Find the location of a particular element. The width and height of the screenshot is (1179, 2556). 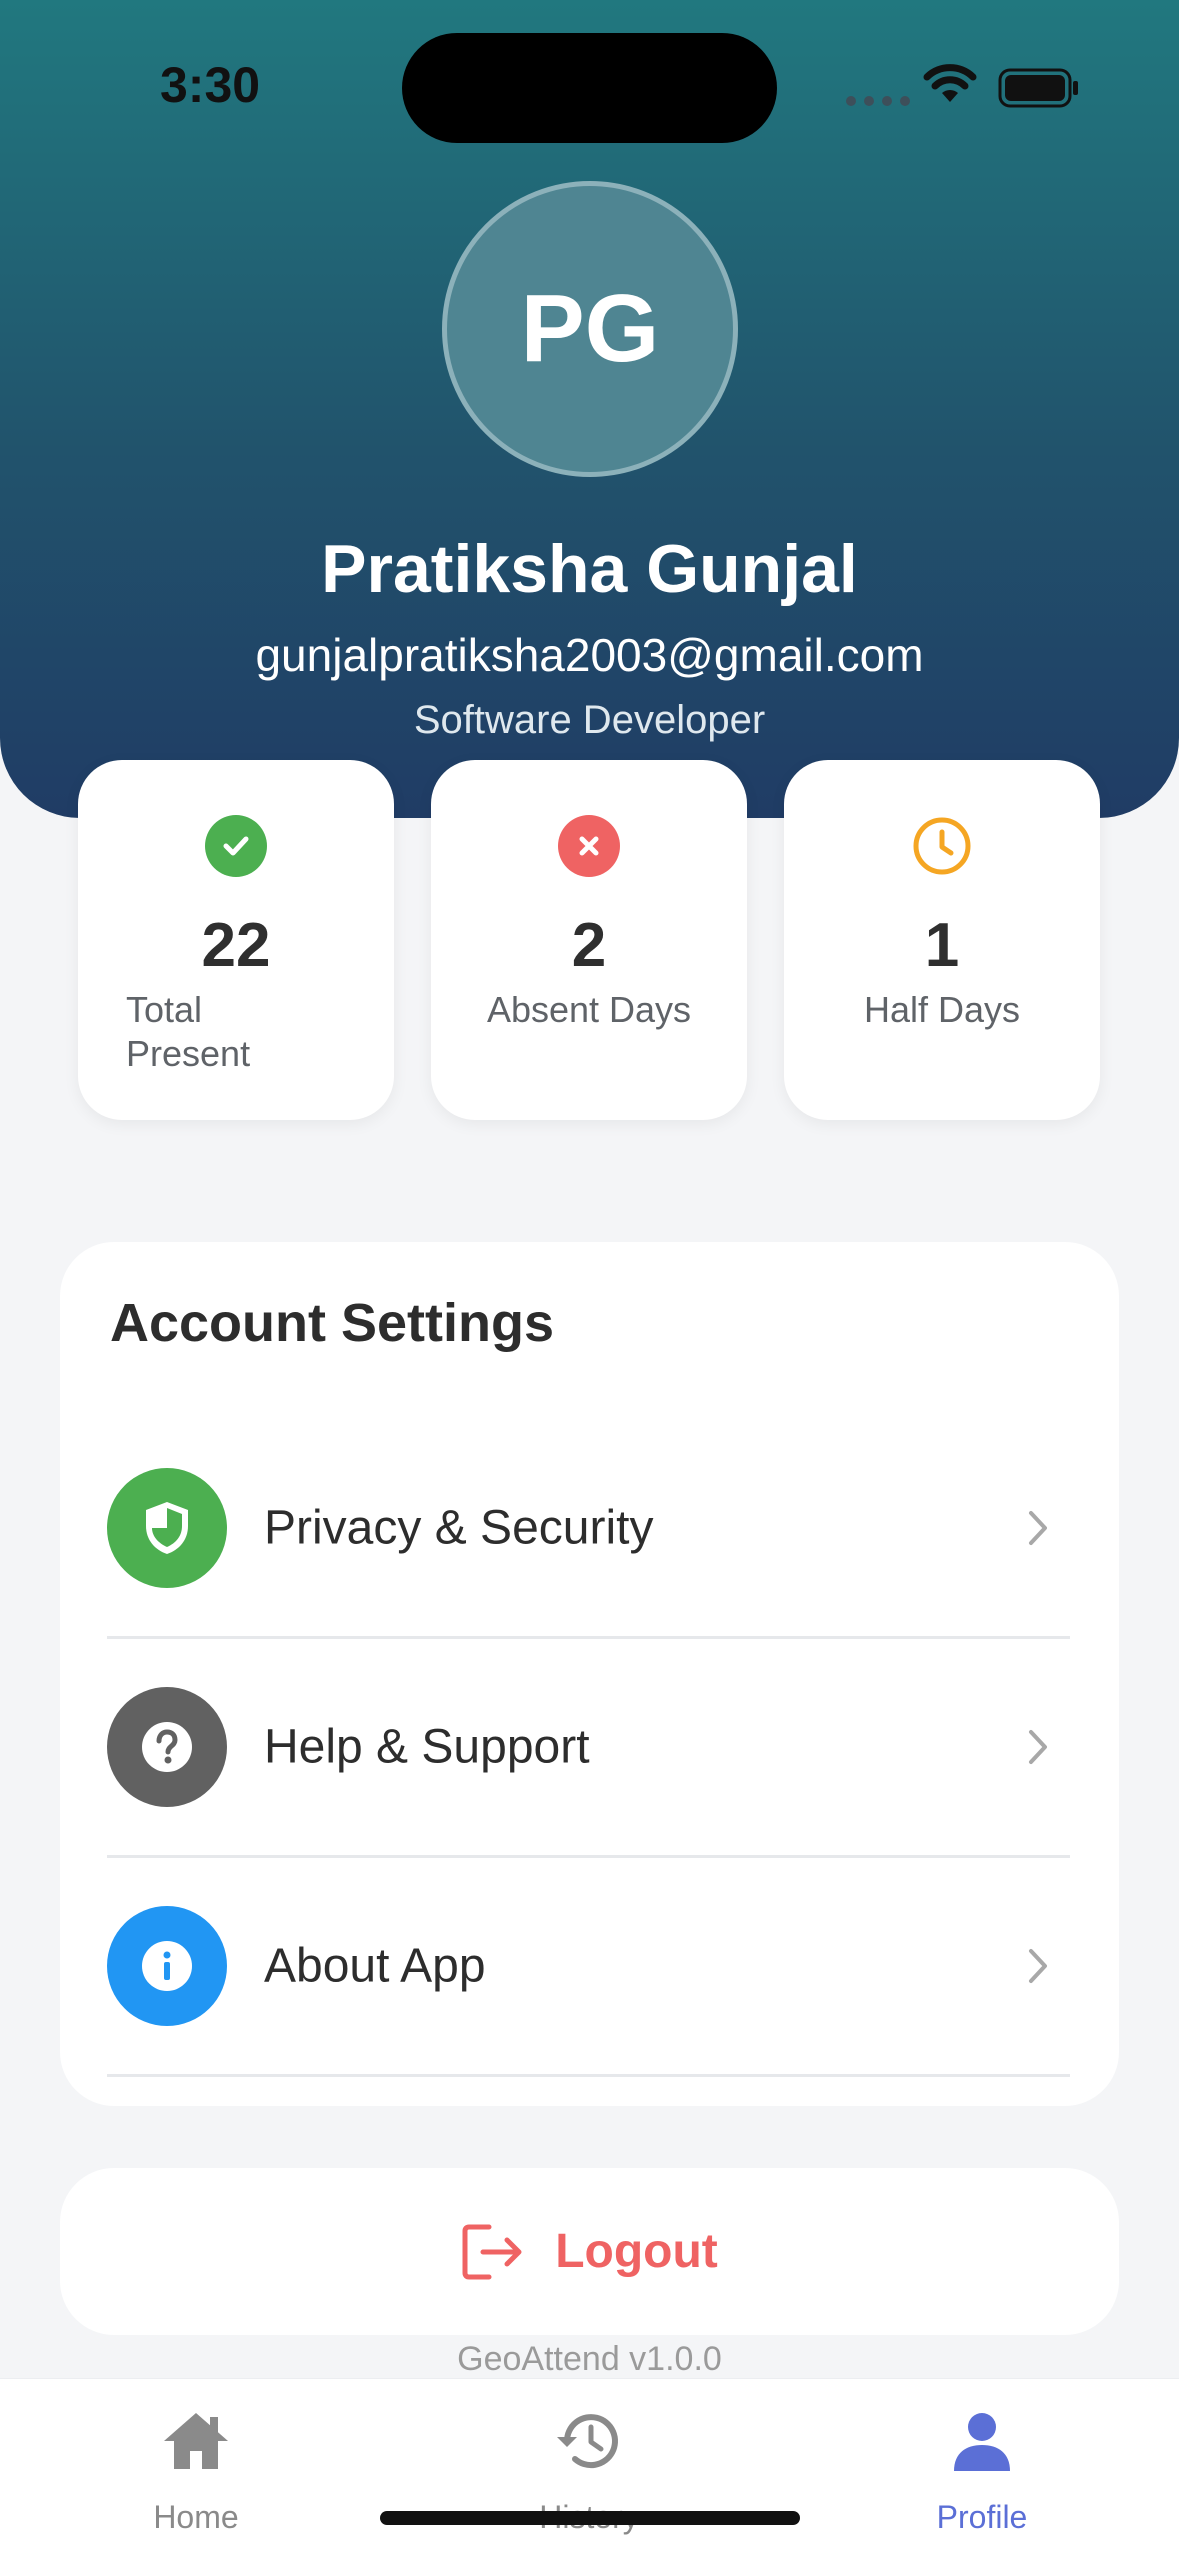

person-icon is located at coordinates (982, 2442).